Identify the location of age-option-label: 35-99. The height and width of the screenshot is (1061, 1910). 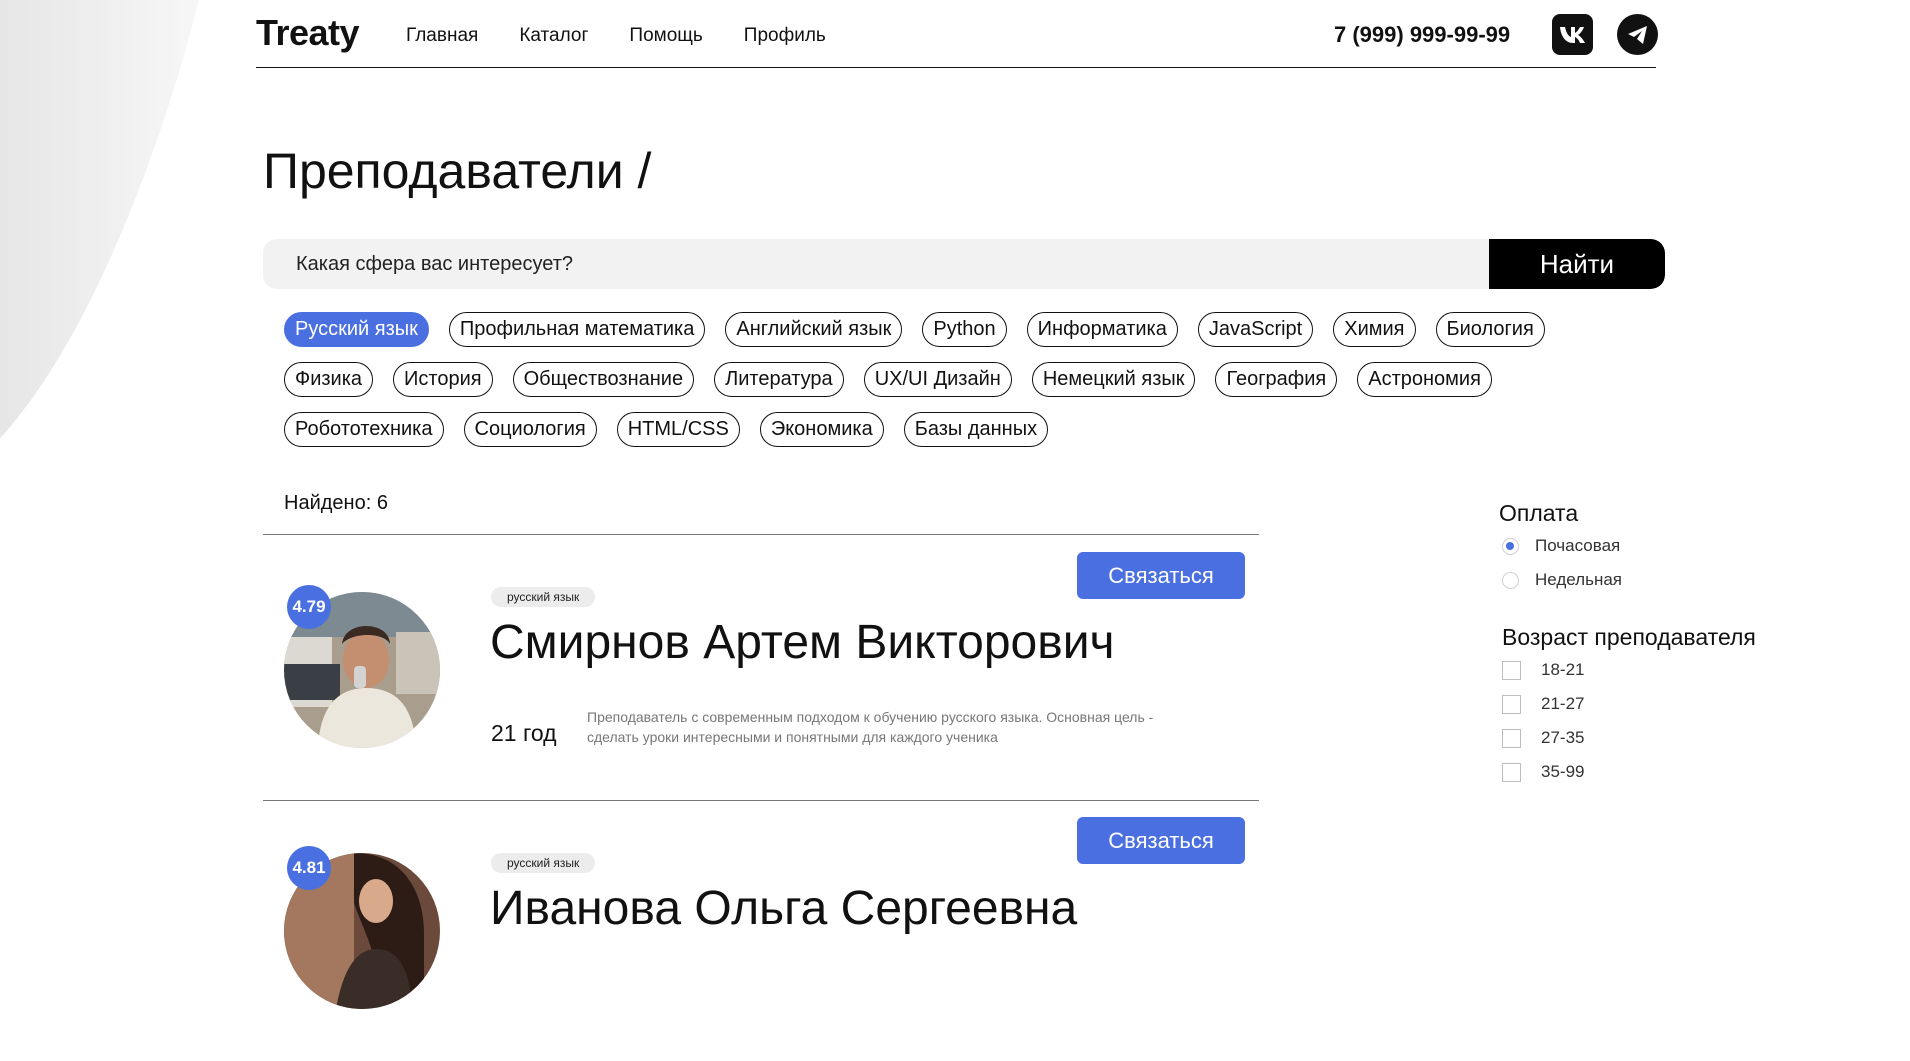
(1563, 771).